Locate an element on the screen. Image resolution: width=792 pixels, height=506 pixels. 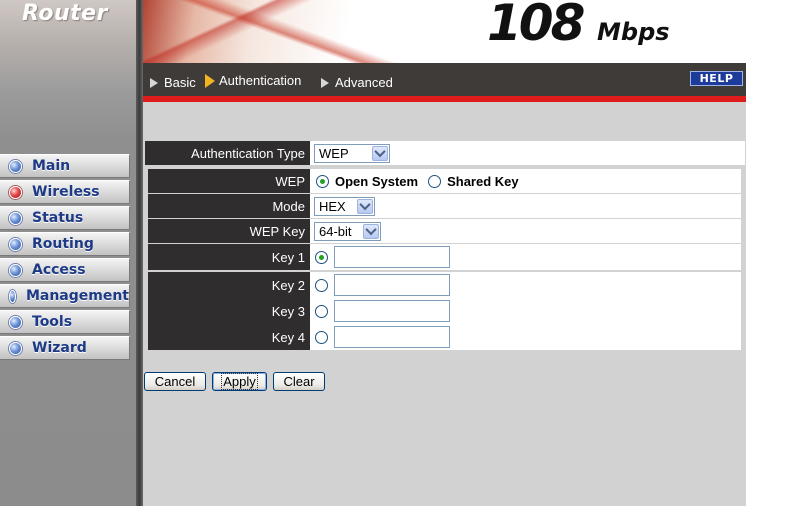
sidebar-item-label: Access is located at coordinates (59, 270).